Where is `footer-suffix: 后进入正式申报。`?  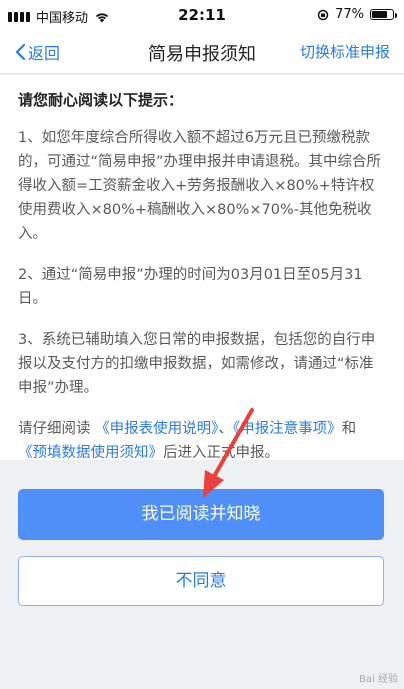 footer-suffix: 后进入正式申报。 is located at coordinates (221, 453).